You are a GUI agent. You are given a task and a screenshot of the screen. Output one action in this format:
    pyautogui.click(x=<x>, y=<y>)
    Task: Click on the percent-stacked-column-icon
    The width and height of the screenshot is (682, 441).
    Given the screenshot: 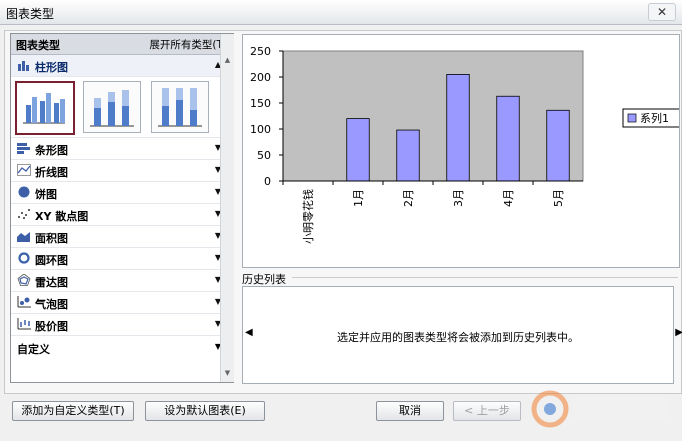 What is the action you would take?
    pyautogui.click(x=180, y=107)
    